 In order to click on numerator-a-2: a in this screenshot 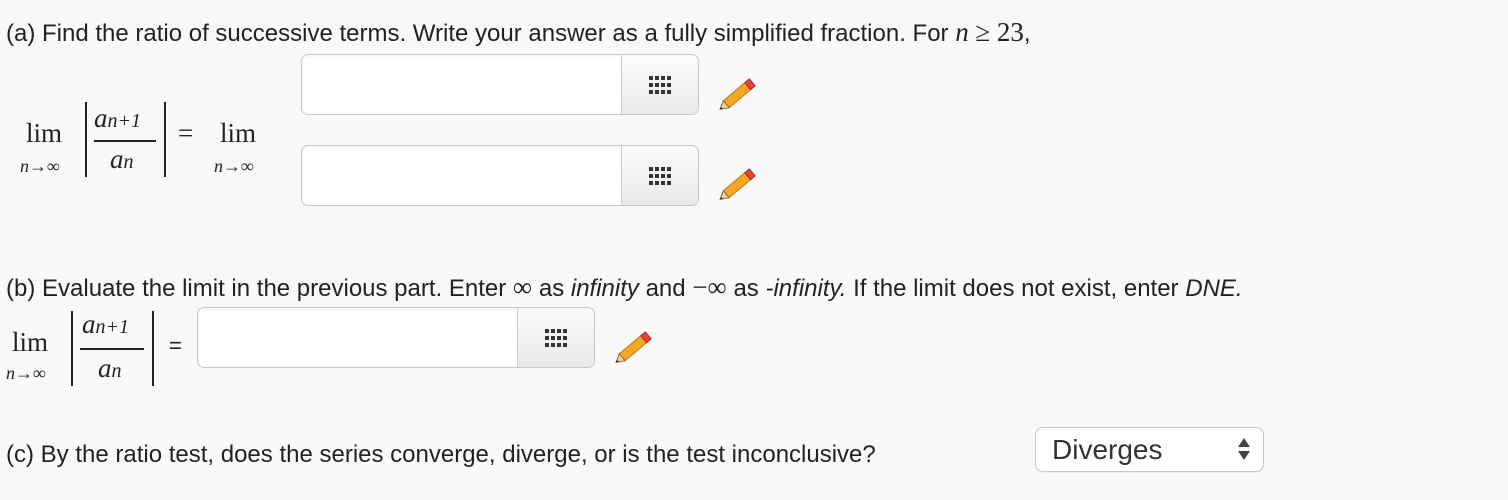, I will do `click(89, 324)`.